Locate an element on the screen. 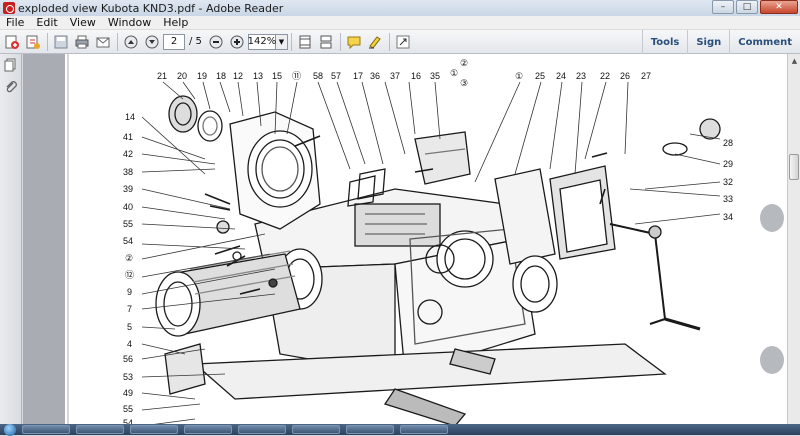 The image size is (800, 436). scrollbar-thumb is located at coordinates (794, 167).